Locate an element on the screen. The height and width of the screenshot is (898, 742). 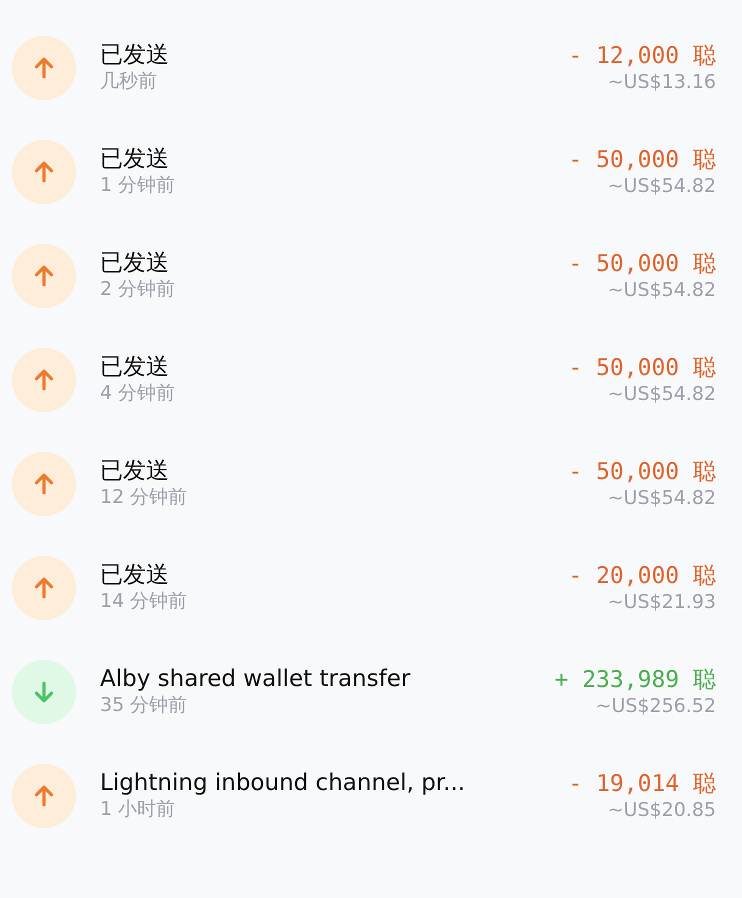
fiat-amount: ~US$13.16 is located at coordinates (662, 82).